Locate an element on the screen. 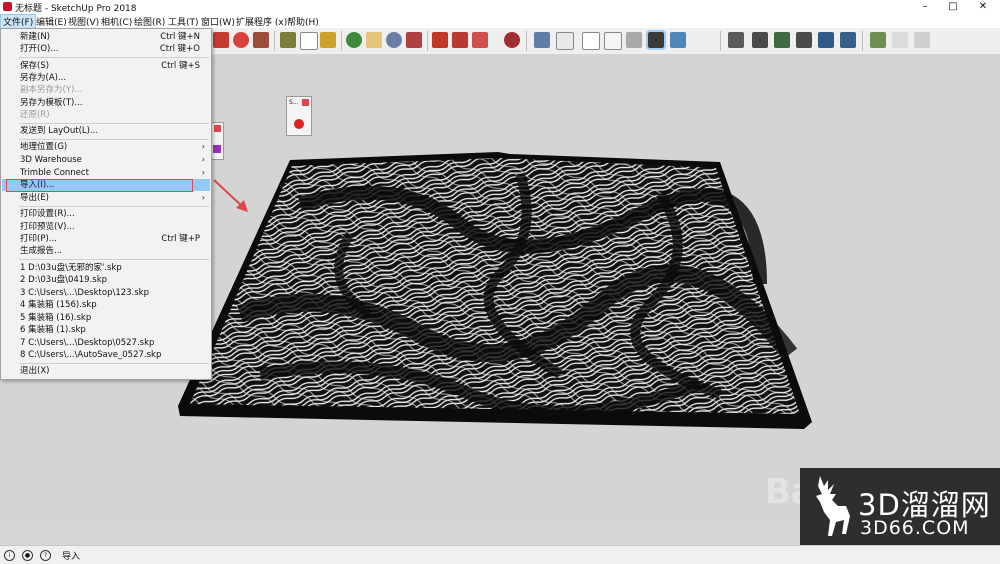  drape-icon is located at coordinates (922, 40).